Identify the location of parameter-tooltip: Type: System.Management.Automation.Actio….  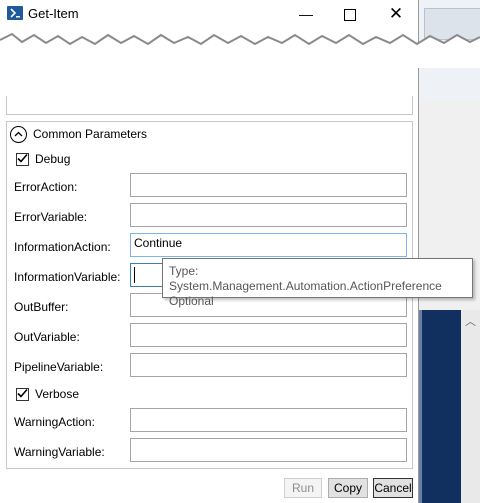
(317, 283).